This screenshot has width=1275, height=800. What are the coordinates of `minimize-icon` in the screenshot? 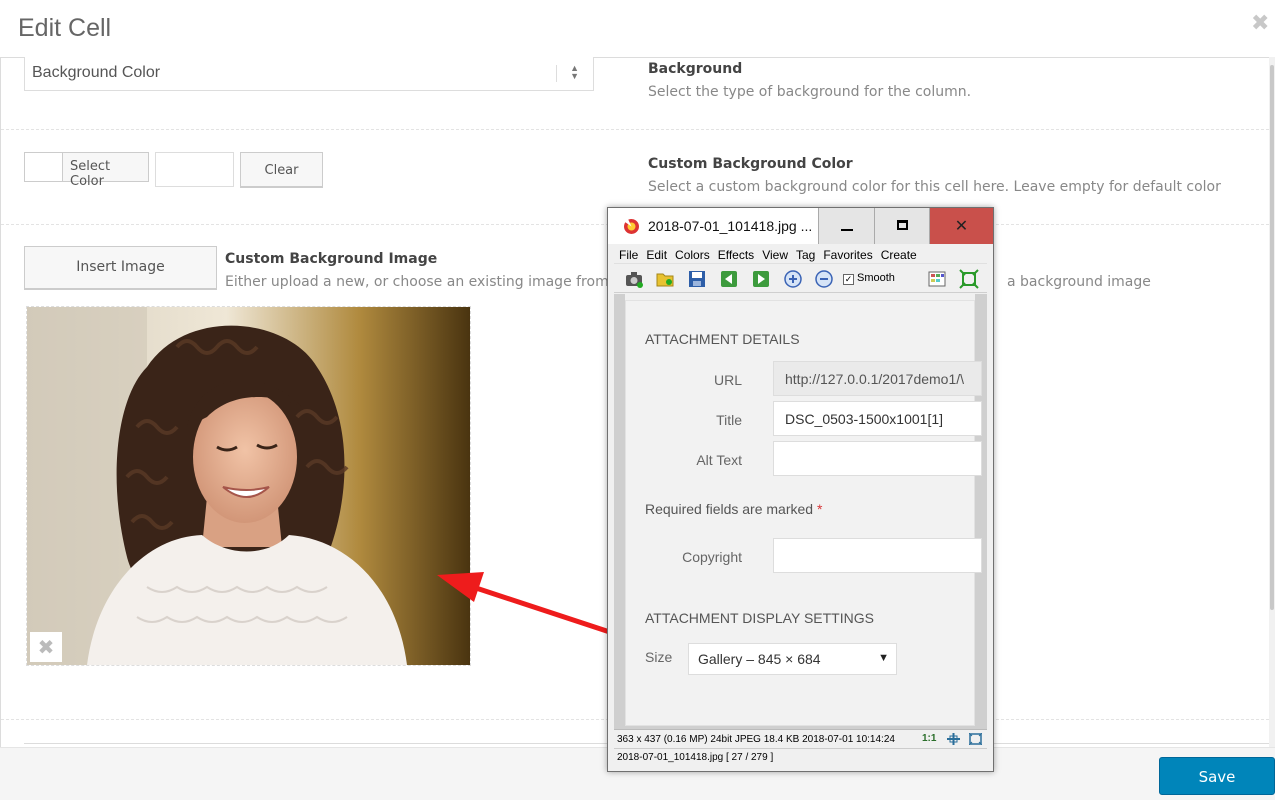 It's located at (847, 230).